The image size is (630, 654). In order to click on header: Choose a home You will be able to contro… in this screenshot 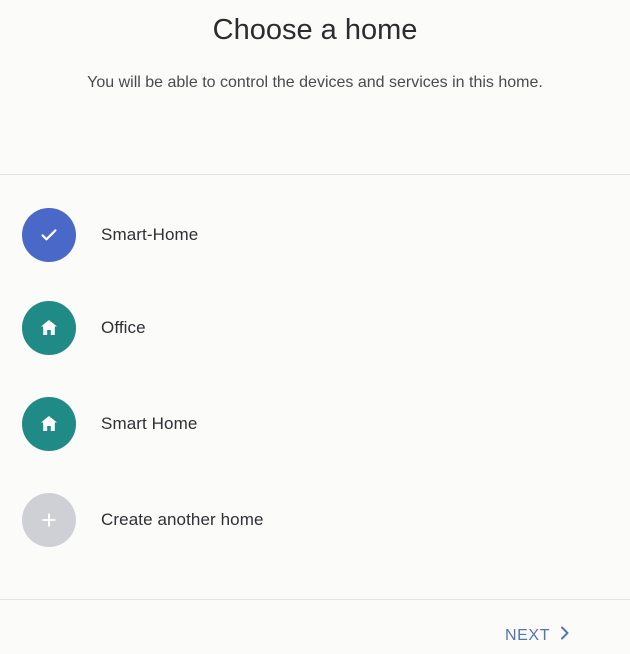, I will do `click(315, 53)`.